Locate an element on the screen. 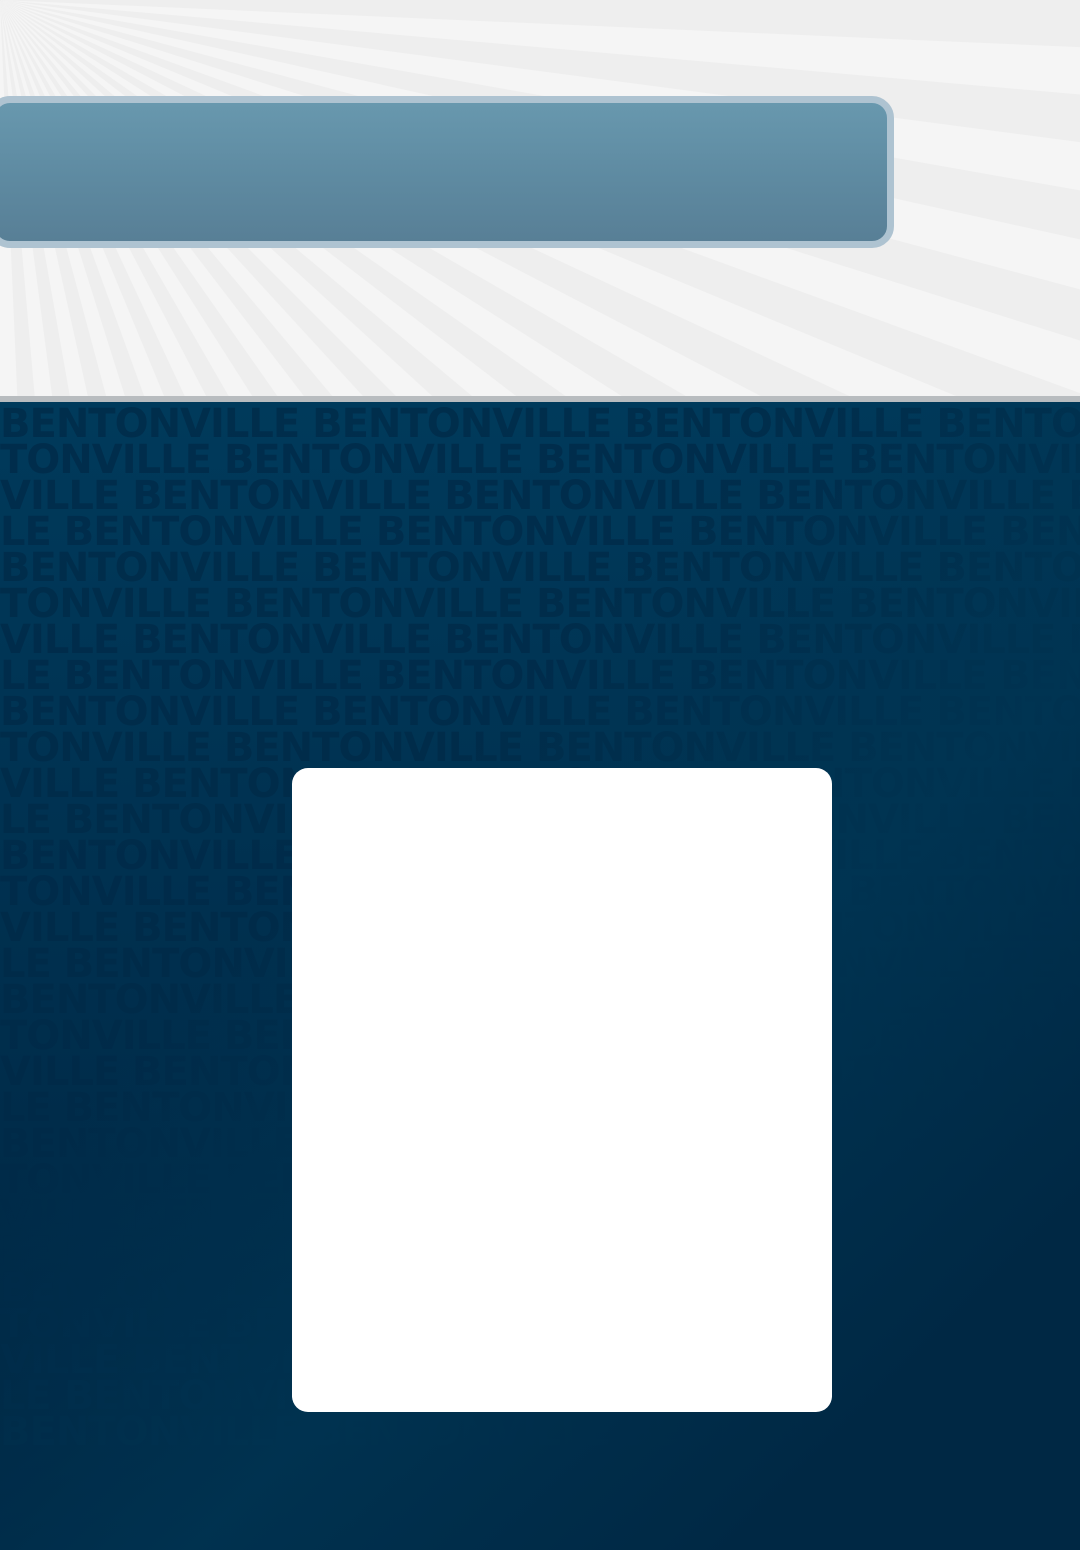 The width and height of the screenshot is (1080, 1550). header-banner is located at coordinates (447, 172).